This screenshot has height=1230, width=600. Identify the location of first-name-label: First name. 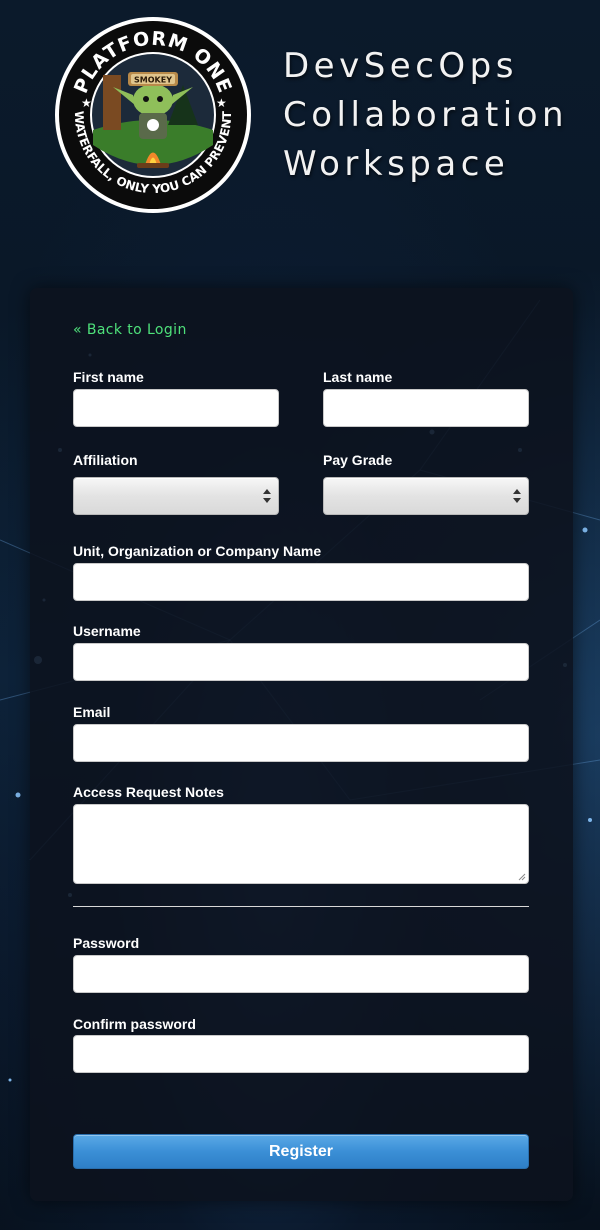
(108, 377).